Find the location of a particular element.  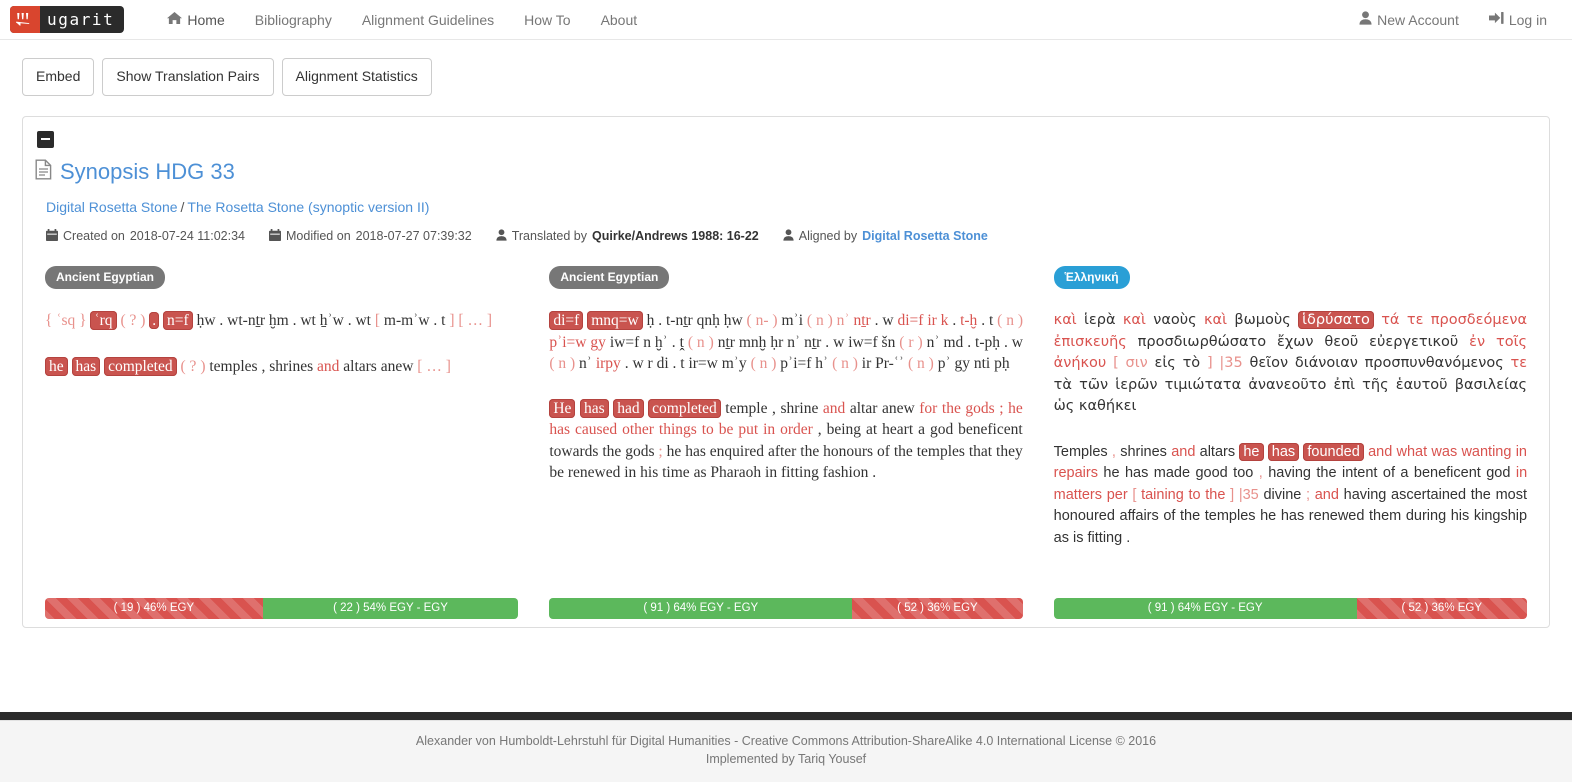

token: made is located at coordinates (1172, 473).